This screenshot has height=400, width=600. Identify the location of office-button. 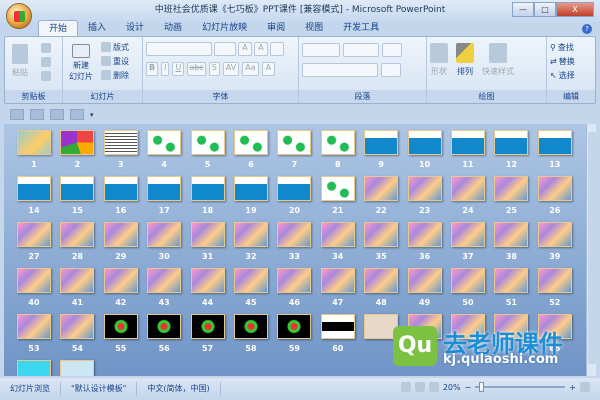
(19, 16).